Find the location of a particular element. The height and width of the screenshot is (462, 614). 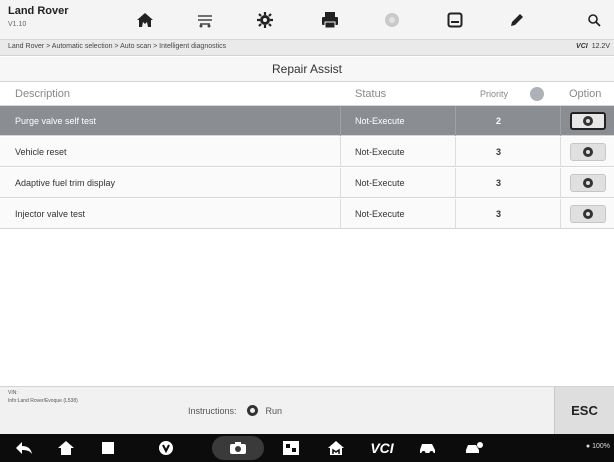

settings-icon is located at coordinates (265, 19).